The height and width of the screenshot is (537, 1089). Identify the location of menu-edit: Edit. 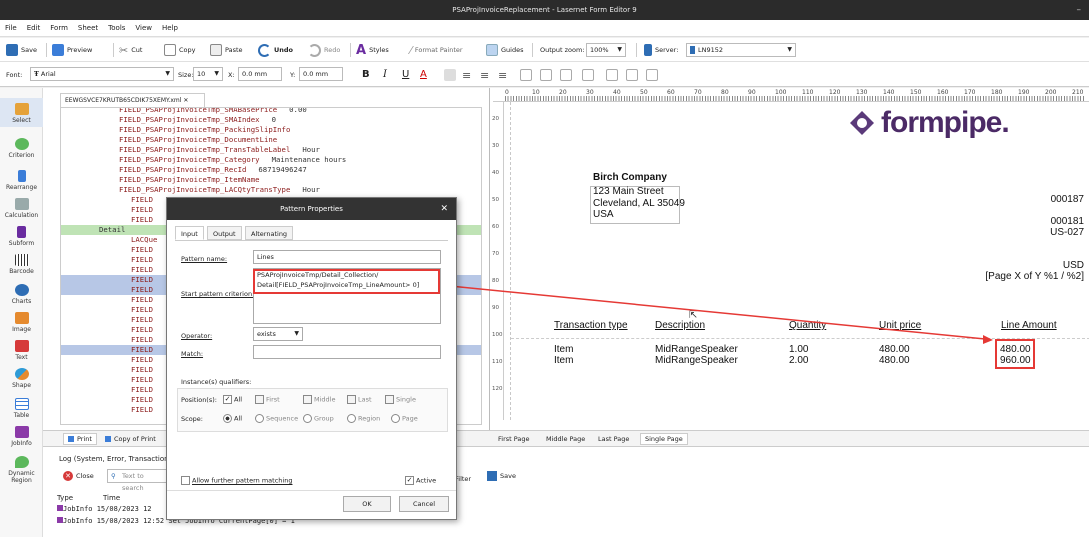
(34, 28).